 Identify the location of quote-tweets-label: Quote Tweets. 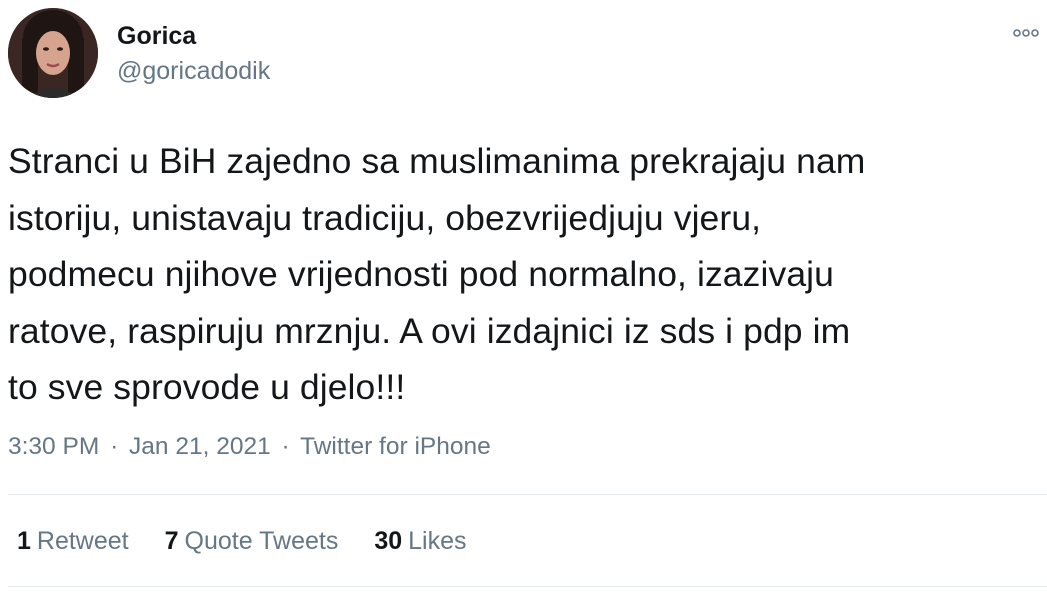
(261, 541).